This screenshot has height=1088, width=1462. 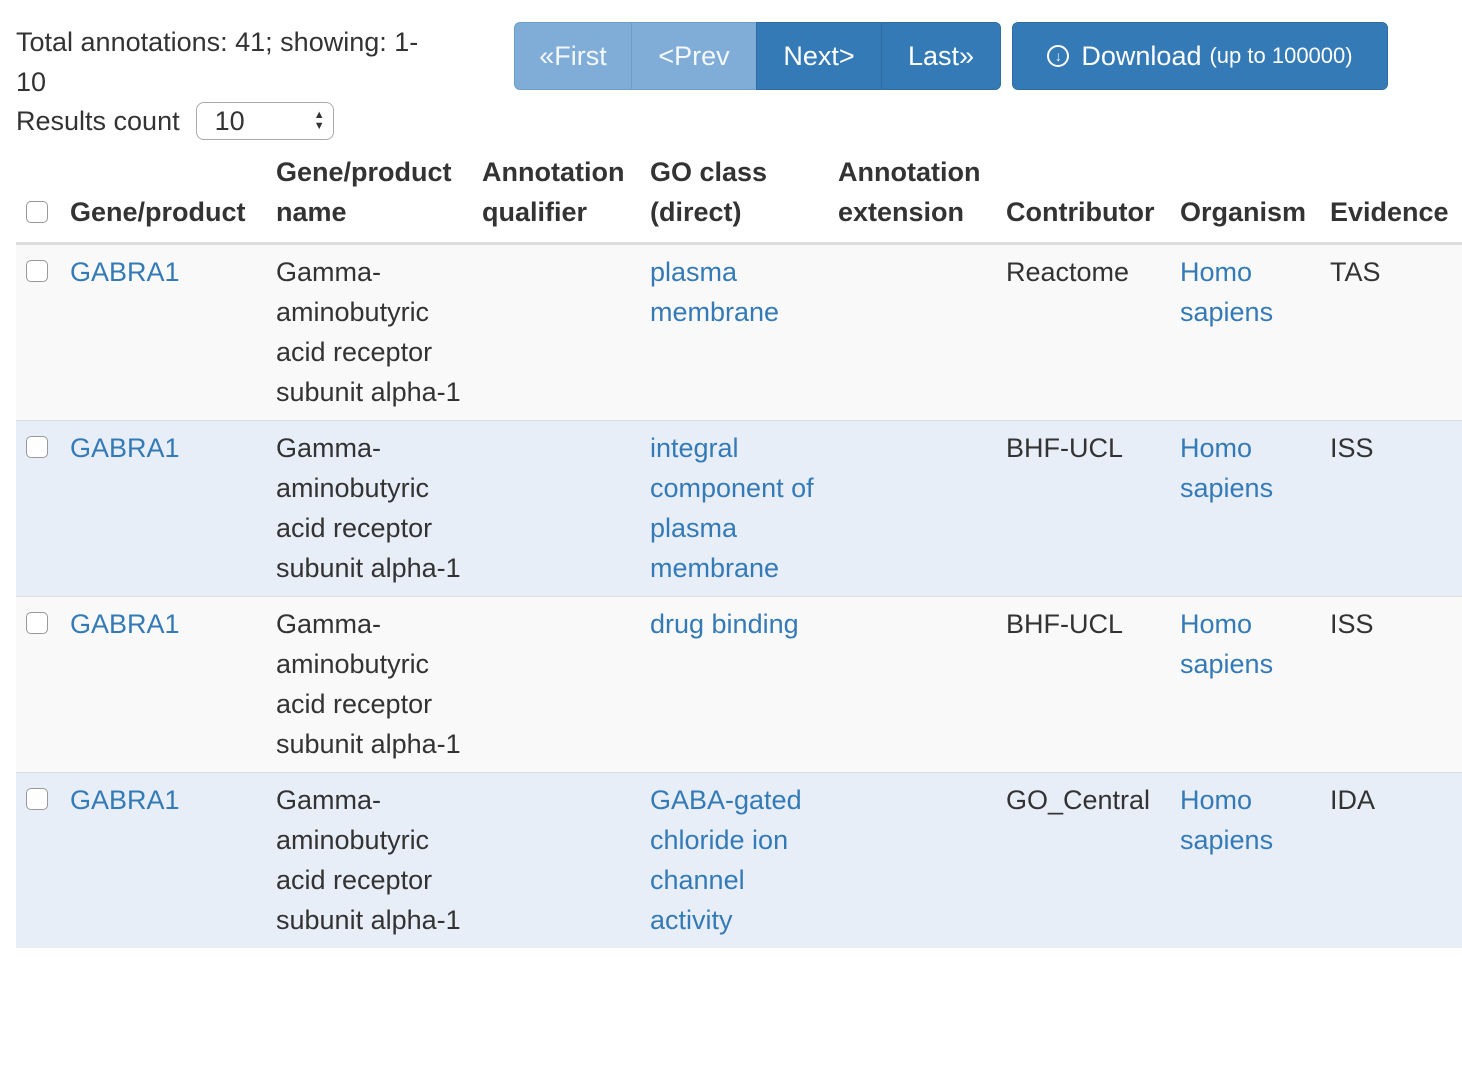 What do you see at coordinates (319, 120) in the screenshot?
I see `select-arrows-icon: ▲ ▼` at bounding box center [319, 120].